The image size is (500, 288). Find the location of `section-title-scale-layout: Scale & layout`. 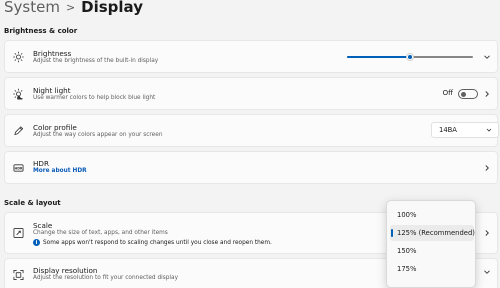

section-title-scale-layout: Scale & layout is located at coordinates (32, 203).